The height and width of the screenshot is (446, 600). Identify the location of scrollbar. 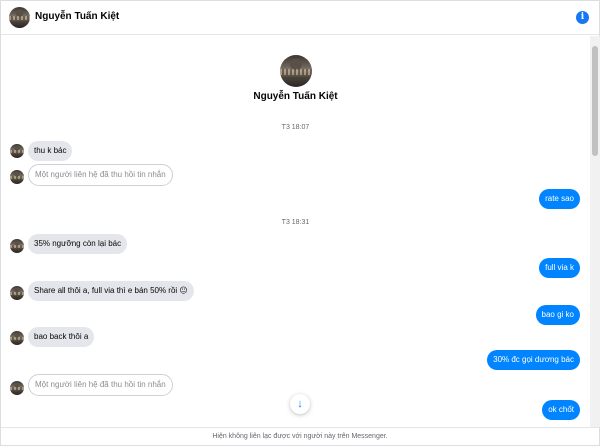
(595, 231).